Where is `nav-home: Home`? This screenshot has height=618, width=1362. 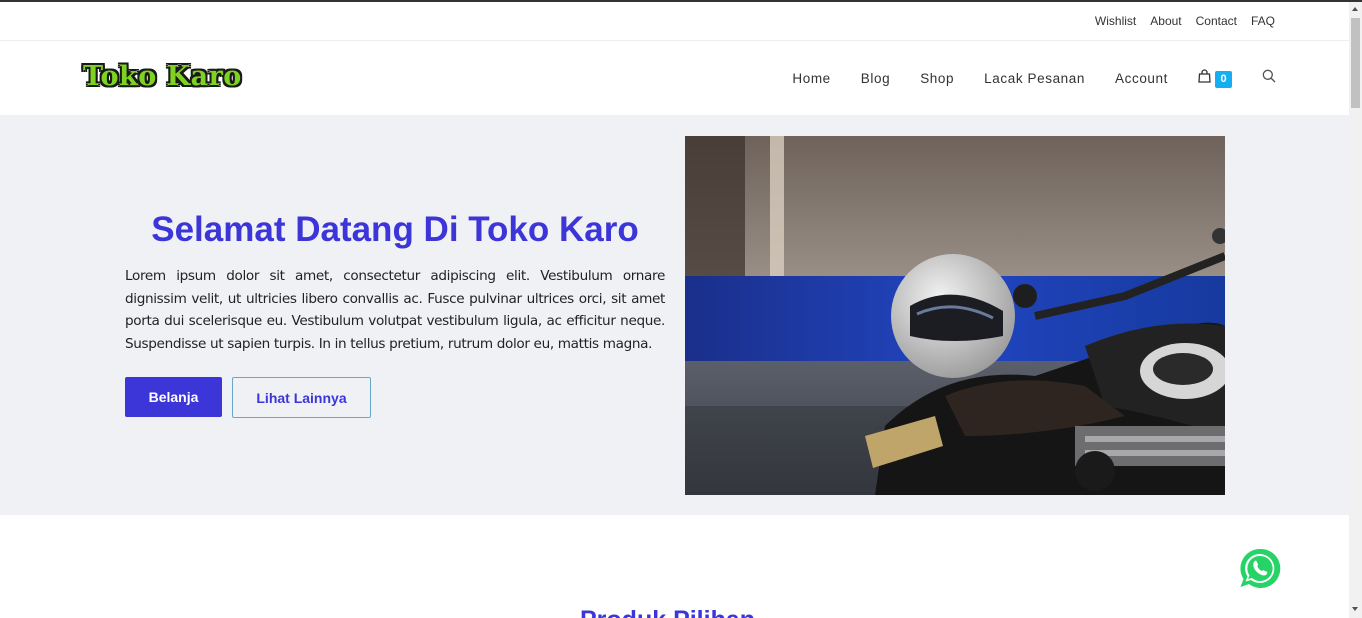 nav-home: Home is located at coordinates (811, 78).